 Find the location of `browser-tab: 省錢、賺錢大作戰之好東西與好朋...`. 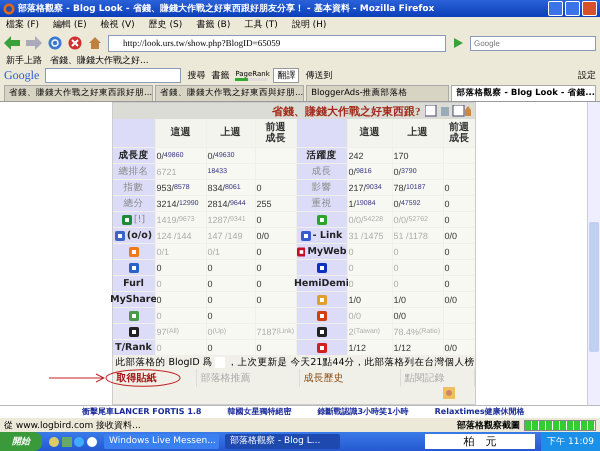

browser-tab: 省錢、賺錢大作戰之好東西與好朋... is located at coordinates (229, 93).